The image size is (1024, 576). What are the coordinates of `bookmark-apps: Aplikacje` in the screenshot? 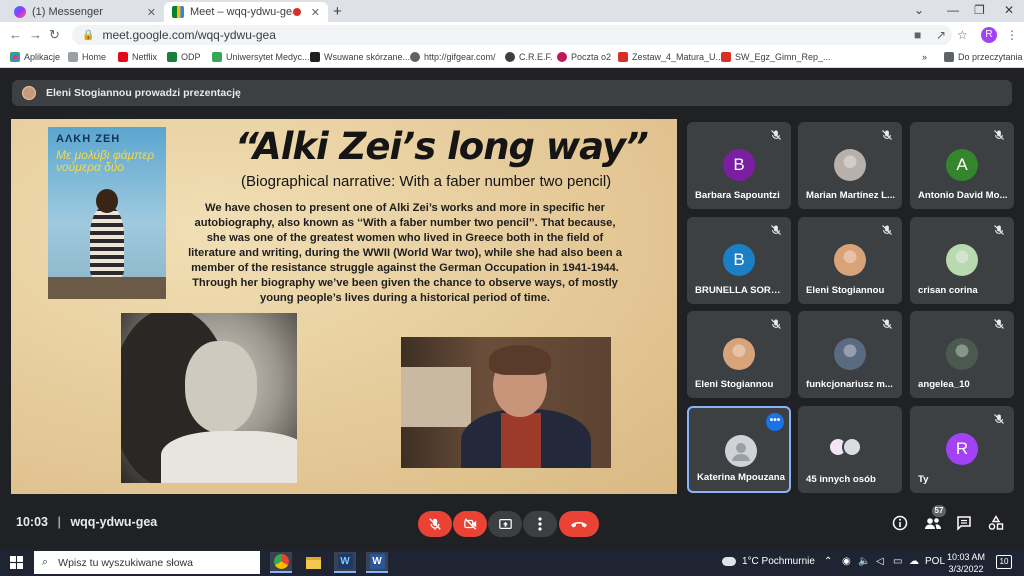 It's located at (35, 57).